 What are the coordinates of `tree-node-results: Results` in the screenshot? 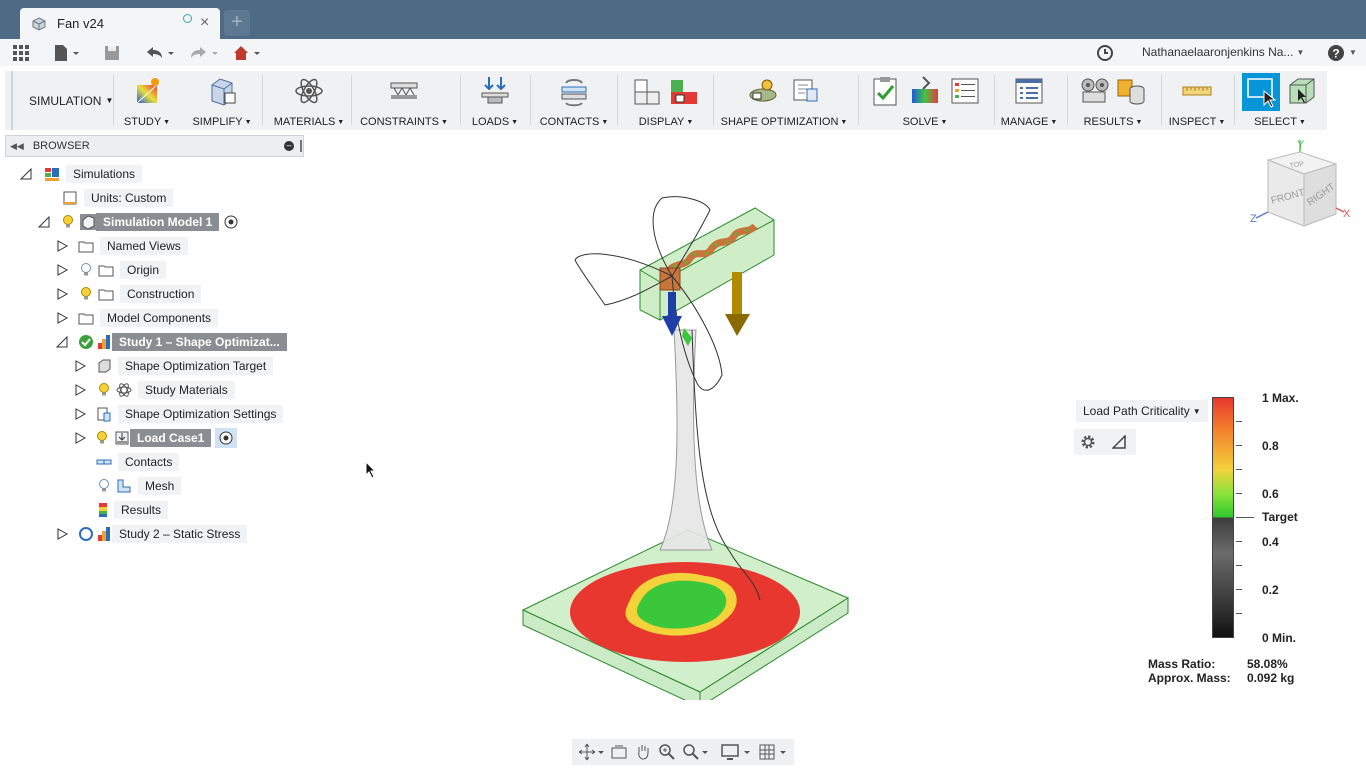 It's located at (133, 510).